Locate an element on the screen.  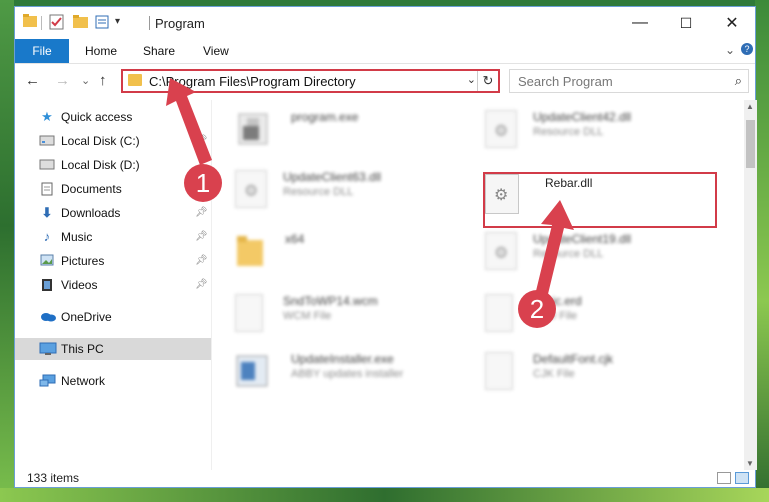
arrow-1-shape is located at coordinates (189, 121).